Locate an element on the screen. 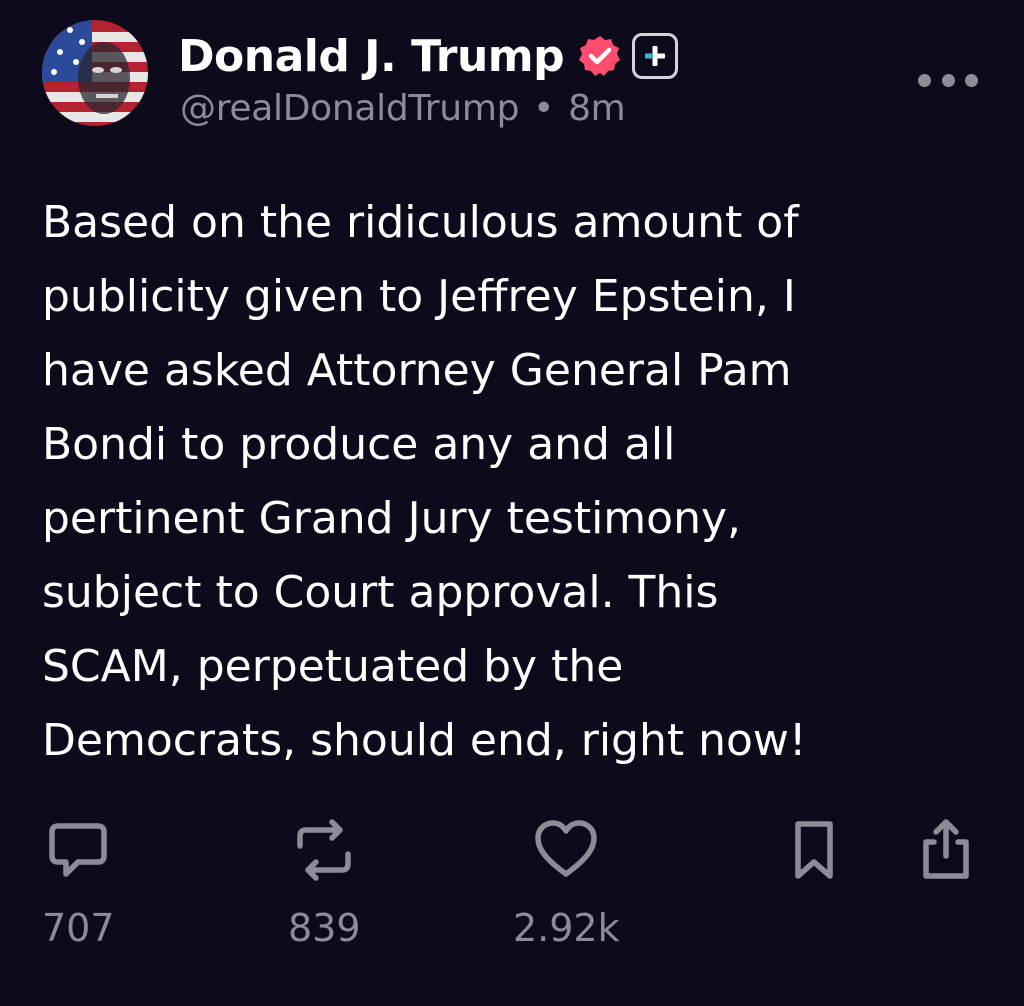 The image size is (1024, 1006). post-timestamp: 8m is located at coordinates (597, 108).